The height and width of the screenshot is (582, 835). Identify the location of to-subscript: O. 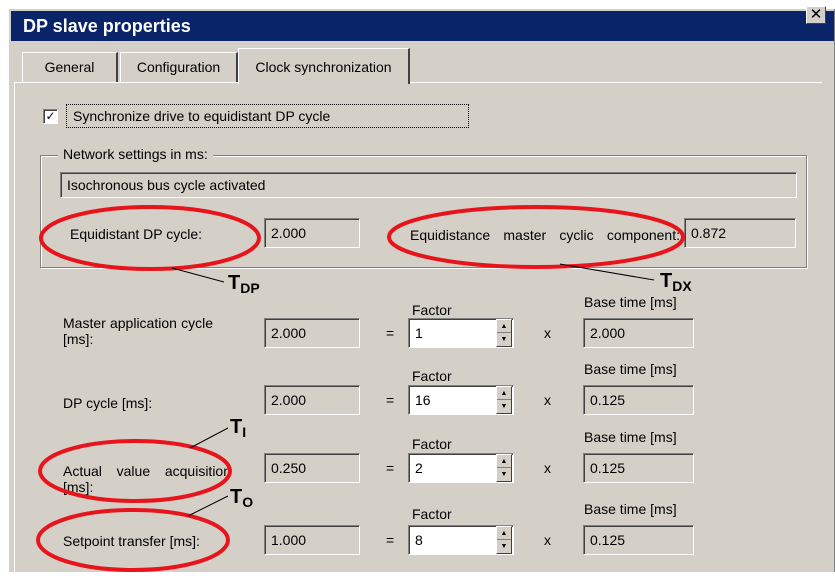
(248, 502).